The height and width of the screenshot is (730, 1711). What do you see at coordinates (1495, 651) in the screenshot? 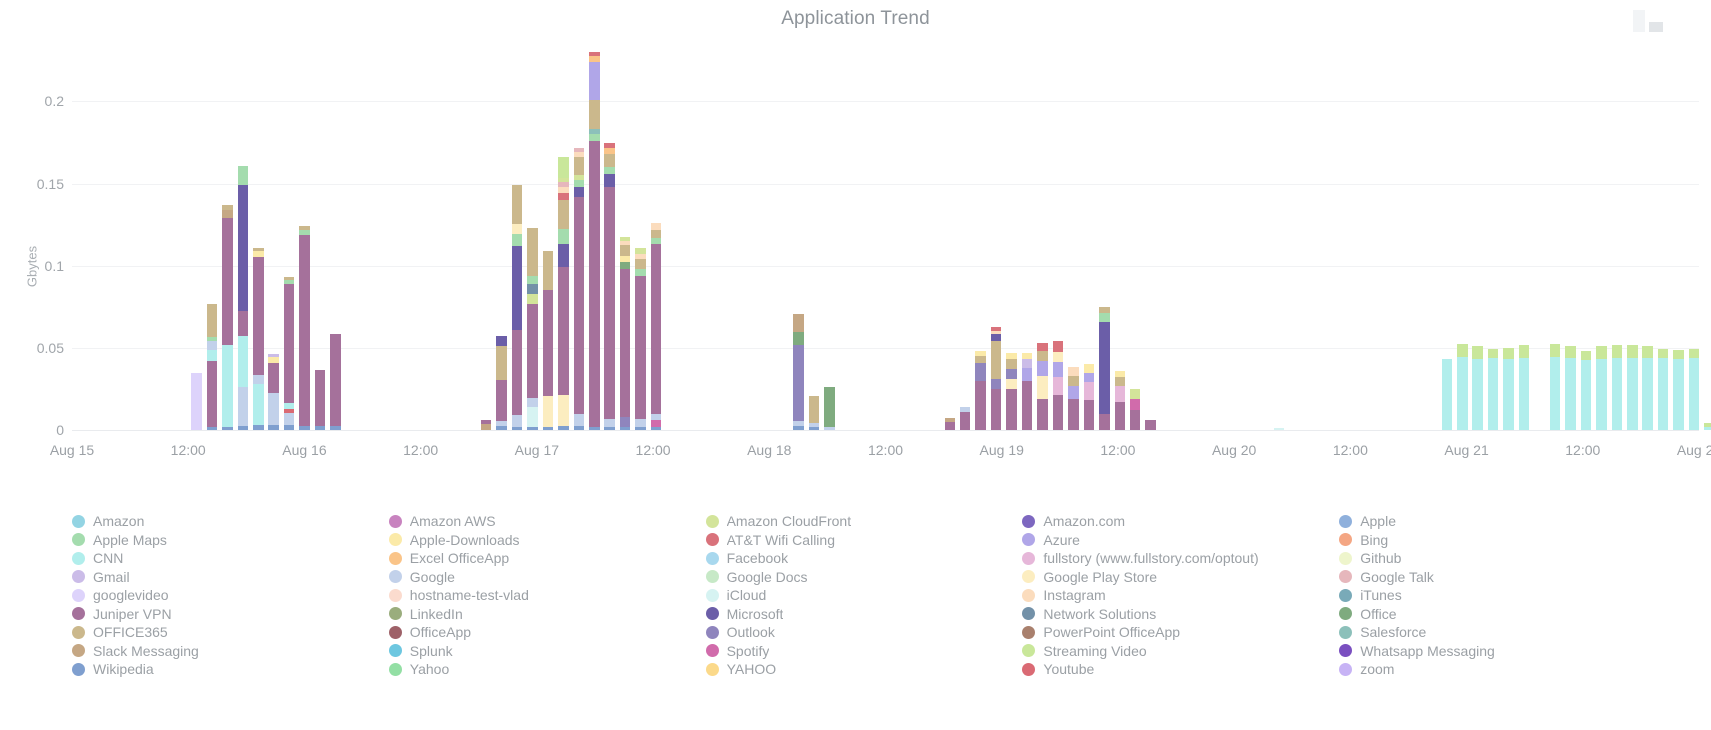
I see `legend-item: Whatsapp Messaging` at bounding box center [1495, 651].